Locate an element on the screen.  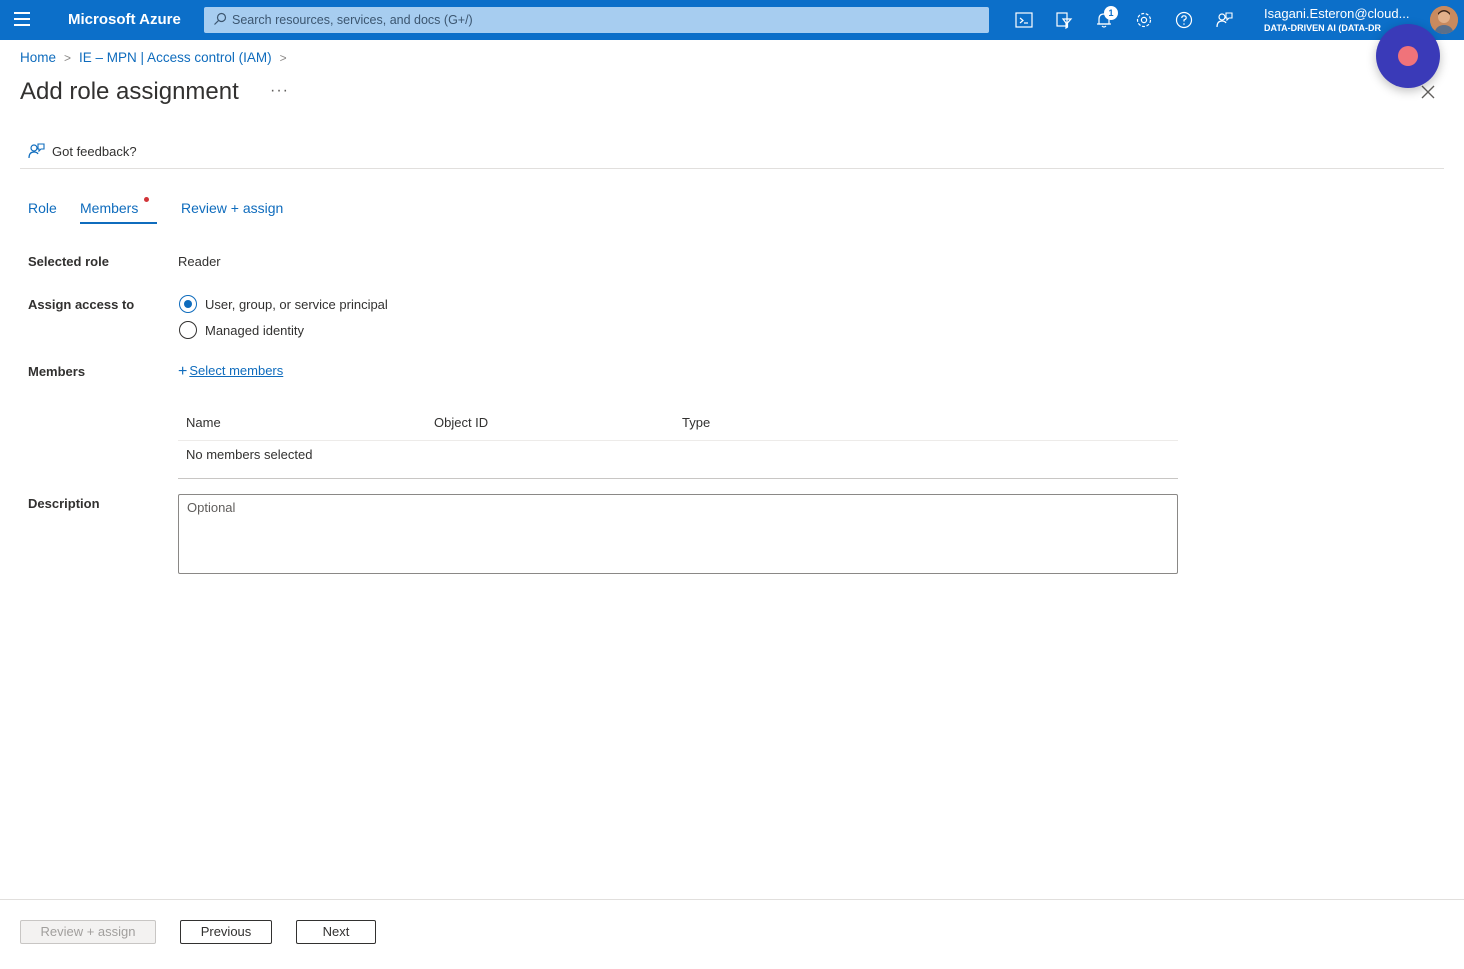
radio-managed-identity-label: Managed identity is located at coordinates (254, 330).